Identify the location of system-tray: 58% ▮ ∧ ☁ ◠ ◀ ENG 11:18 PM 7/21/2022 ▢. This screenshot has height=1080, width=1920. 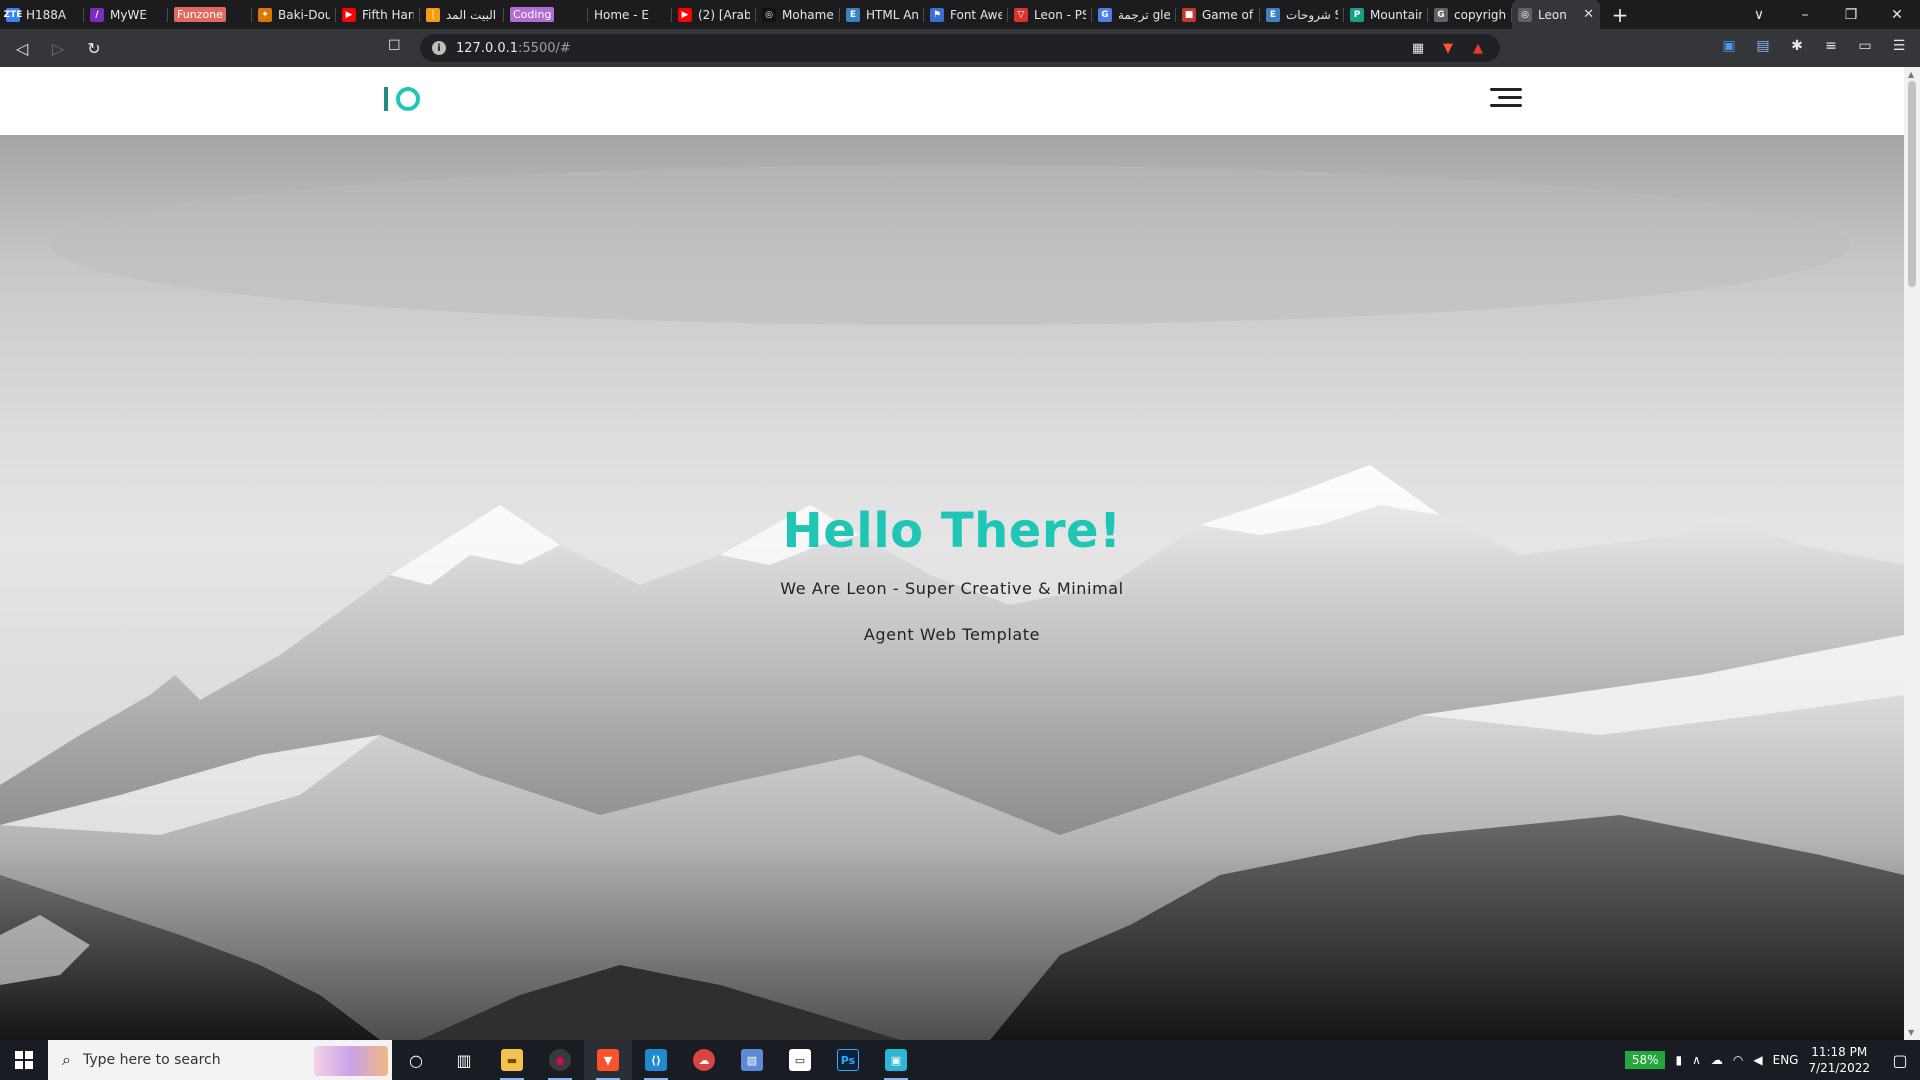
(1772, 1060).